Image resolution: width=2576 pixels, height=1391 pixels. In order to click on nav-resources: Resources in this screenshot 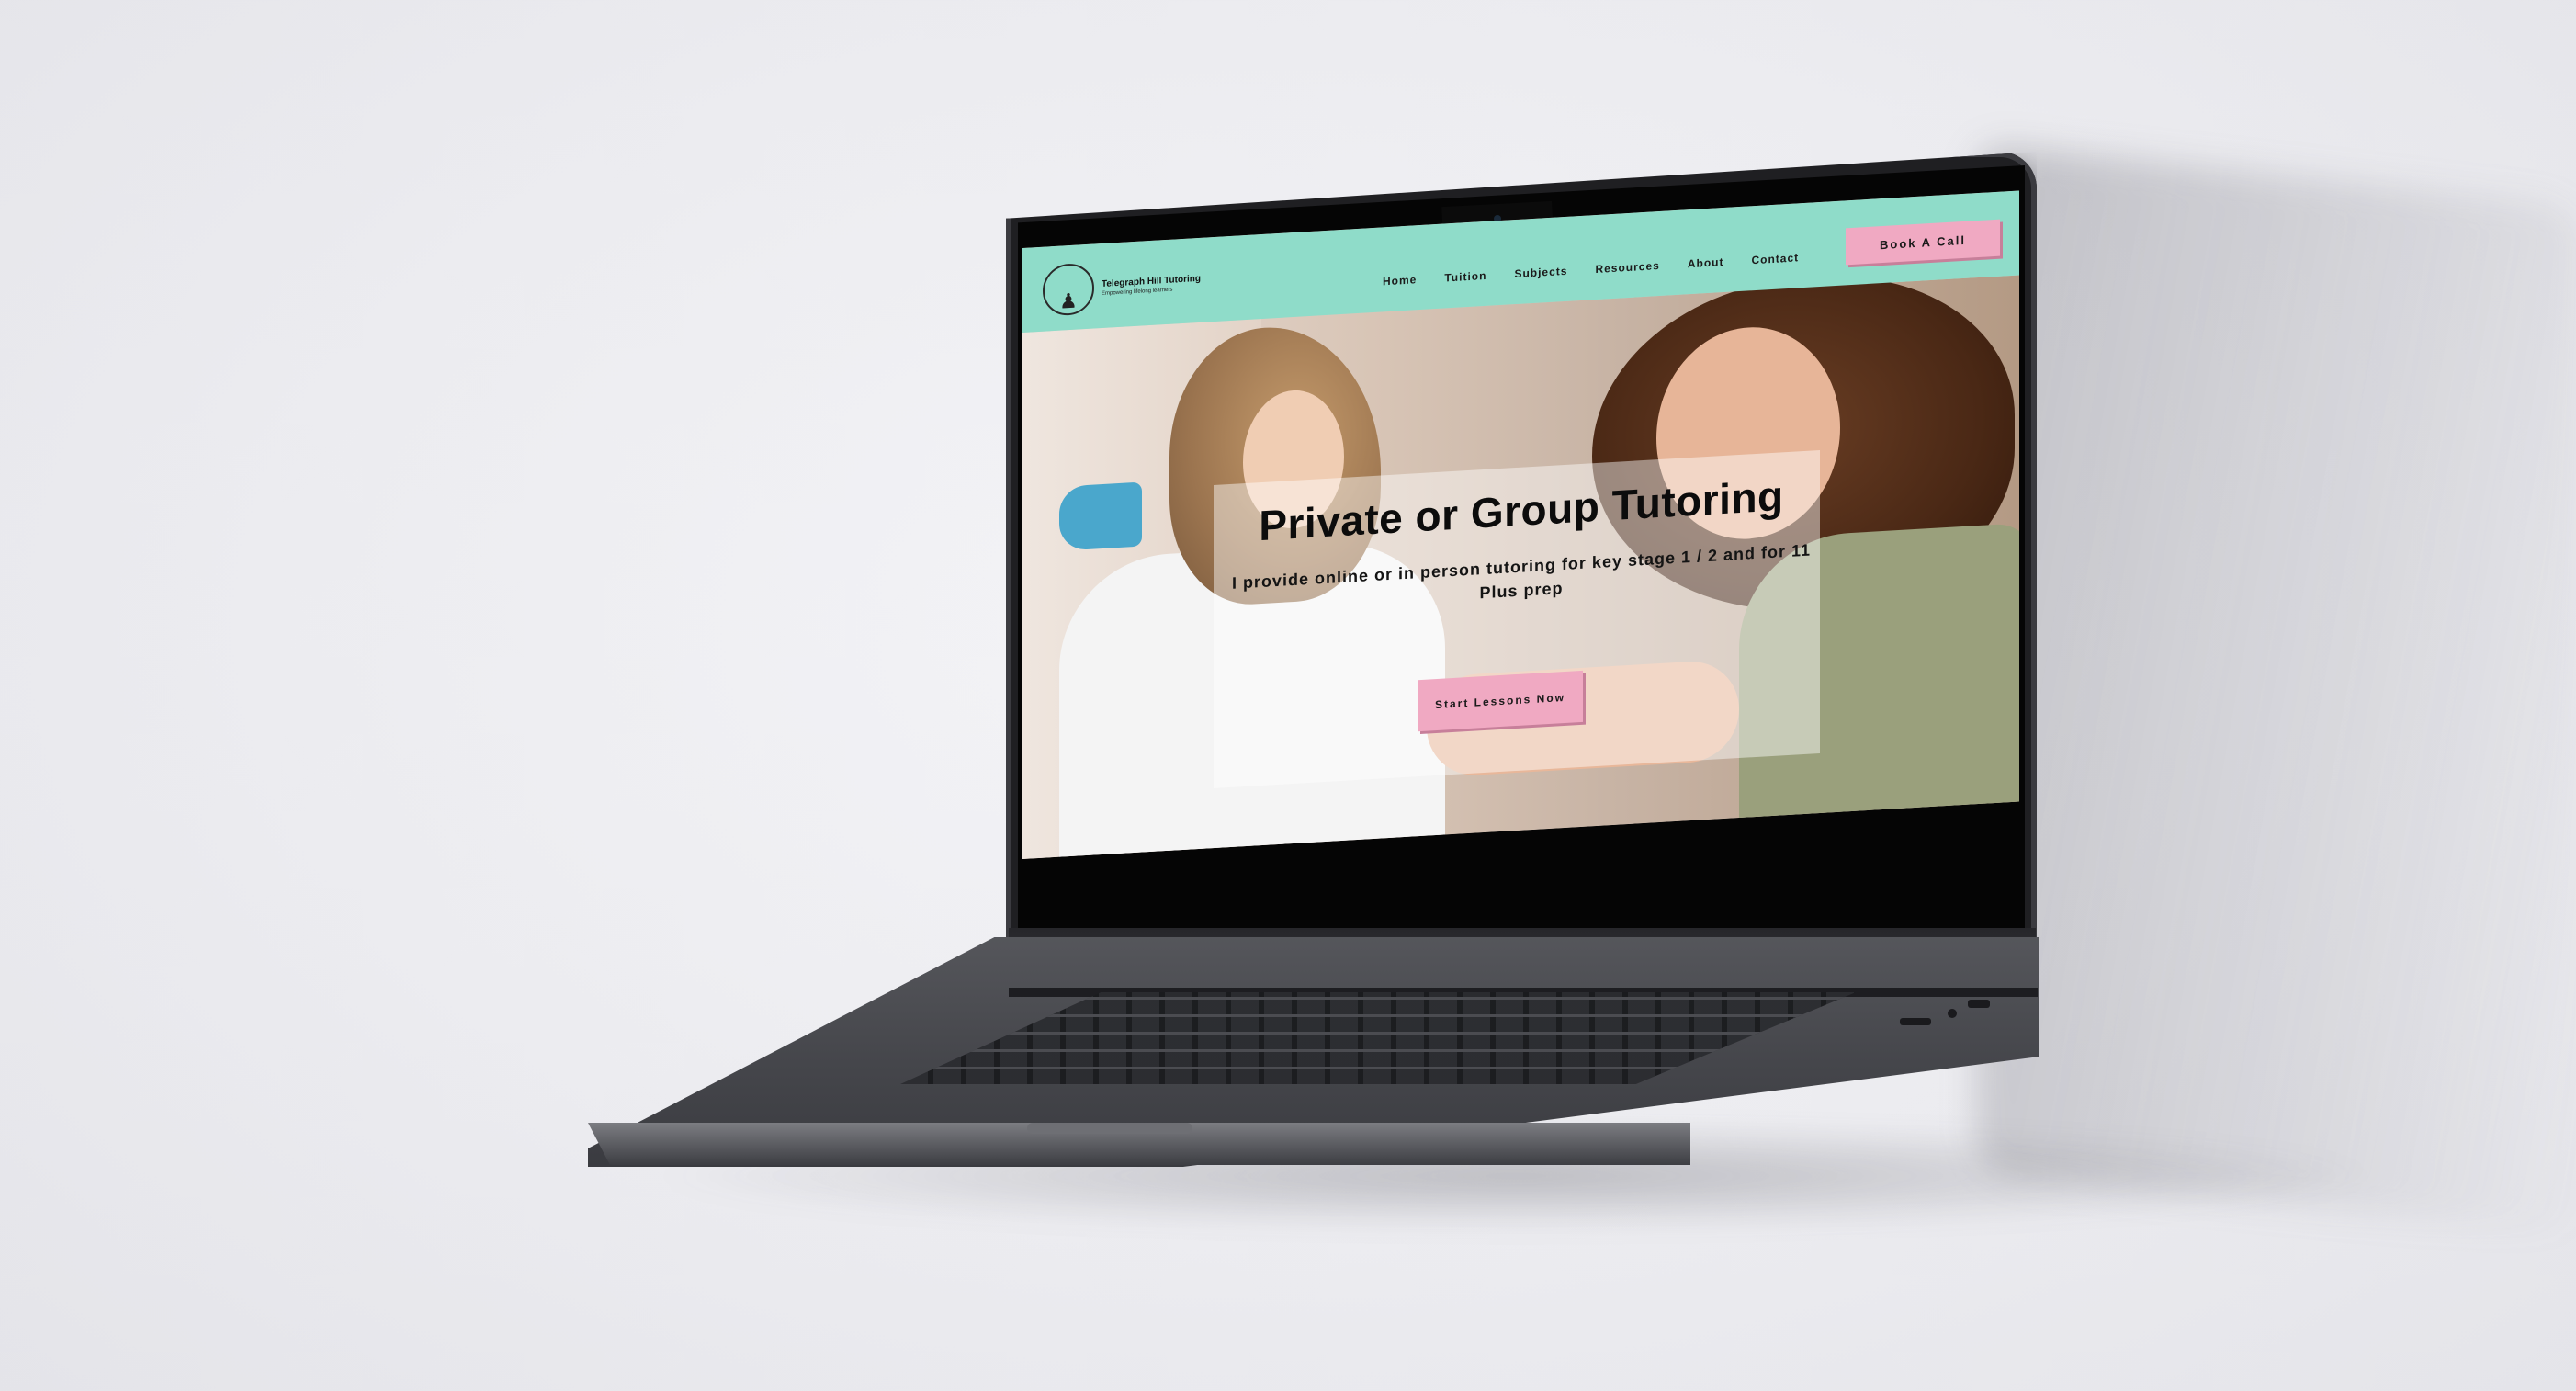, I will do `click(1627, 267)`.